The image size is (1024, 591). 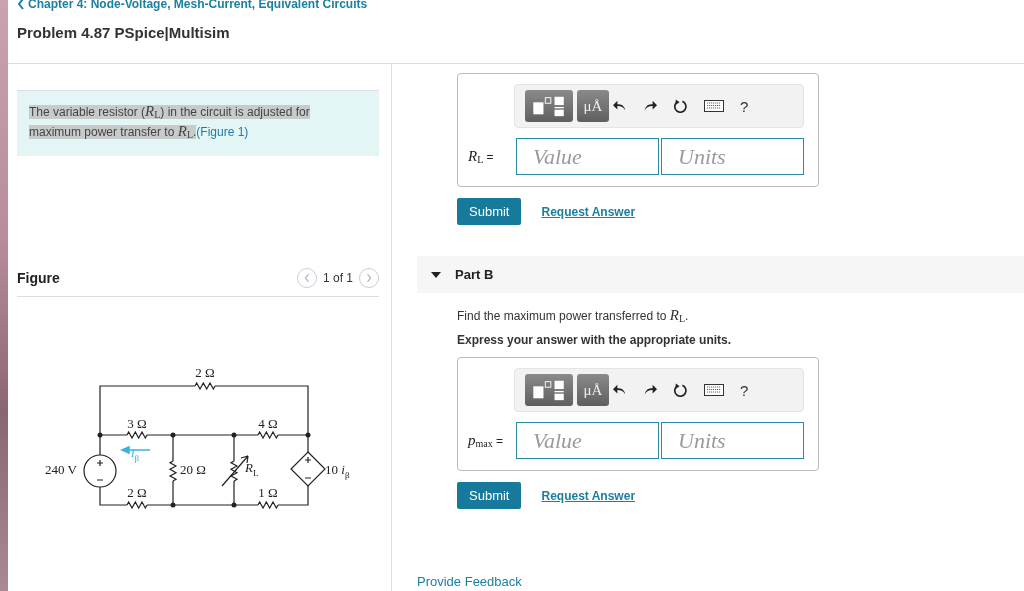 What do you see at coordinates (38, 278) in the screenshot?
I see `figure-heading: Figure` at bounding box center [38, 278].